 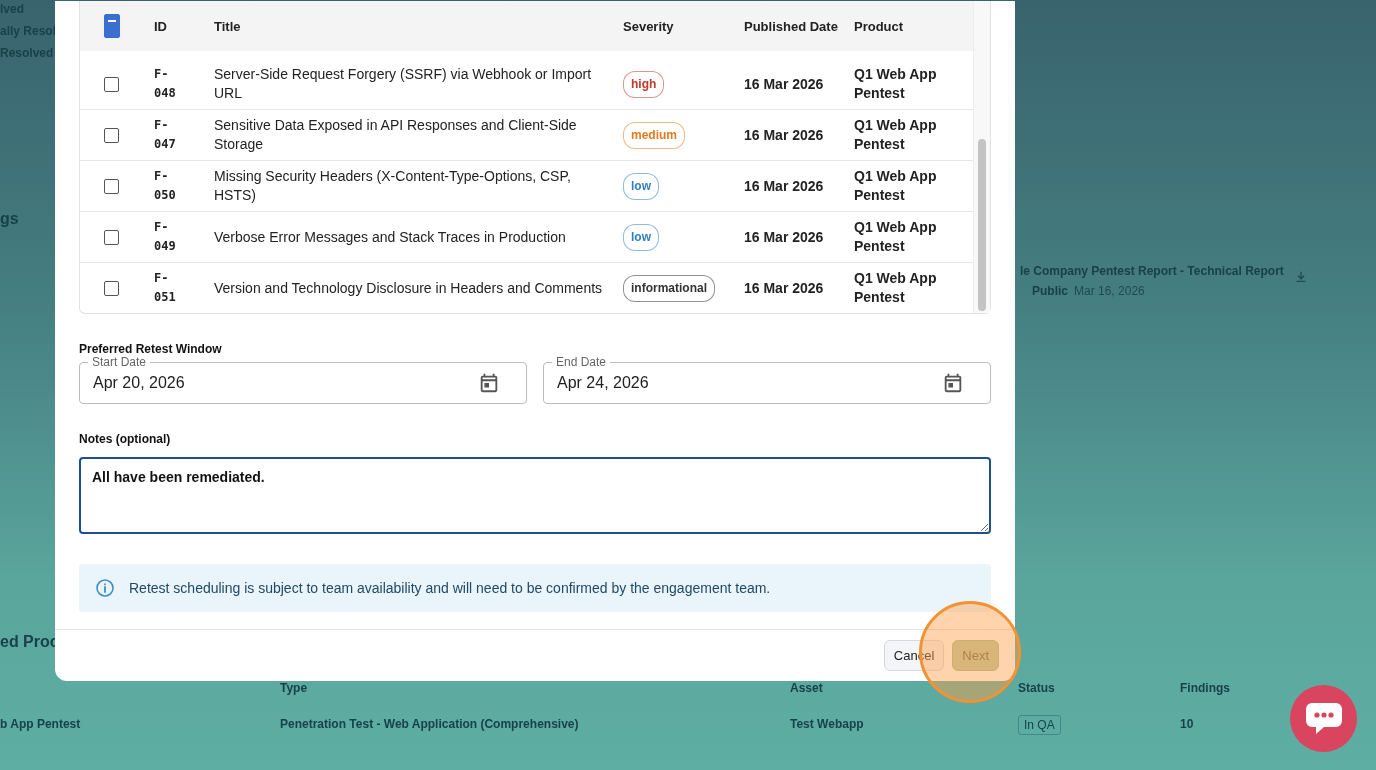 What do you see at coordinates (581, 362) in the screenshot?
I see `field-label: End Date` at bounding box center [581, 362].